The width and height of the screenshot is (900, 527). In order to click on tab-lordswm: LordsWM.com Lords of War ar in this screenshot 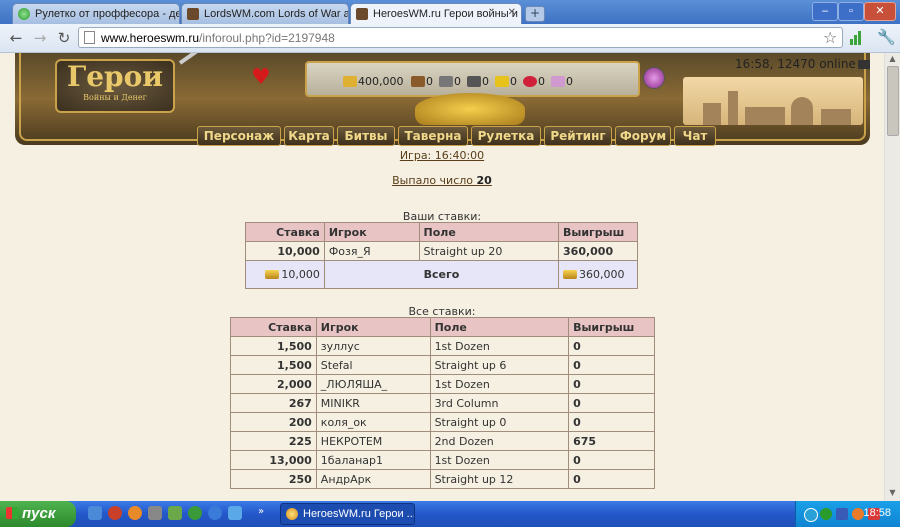, I will do `click(265, 13)`.